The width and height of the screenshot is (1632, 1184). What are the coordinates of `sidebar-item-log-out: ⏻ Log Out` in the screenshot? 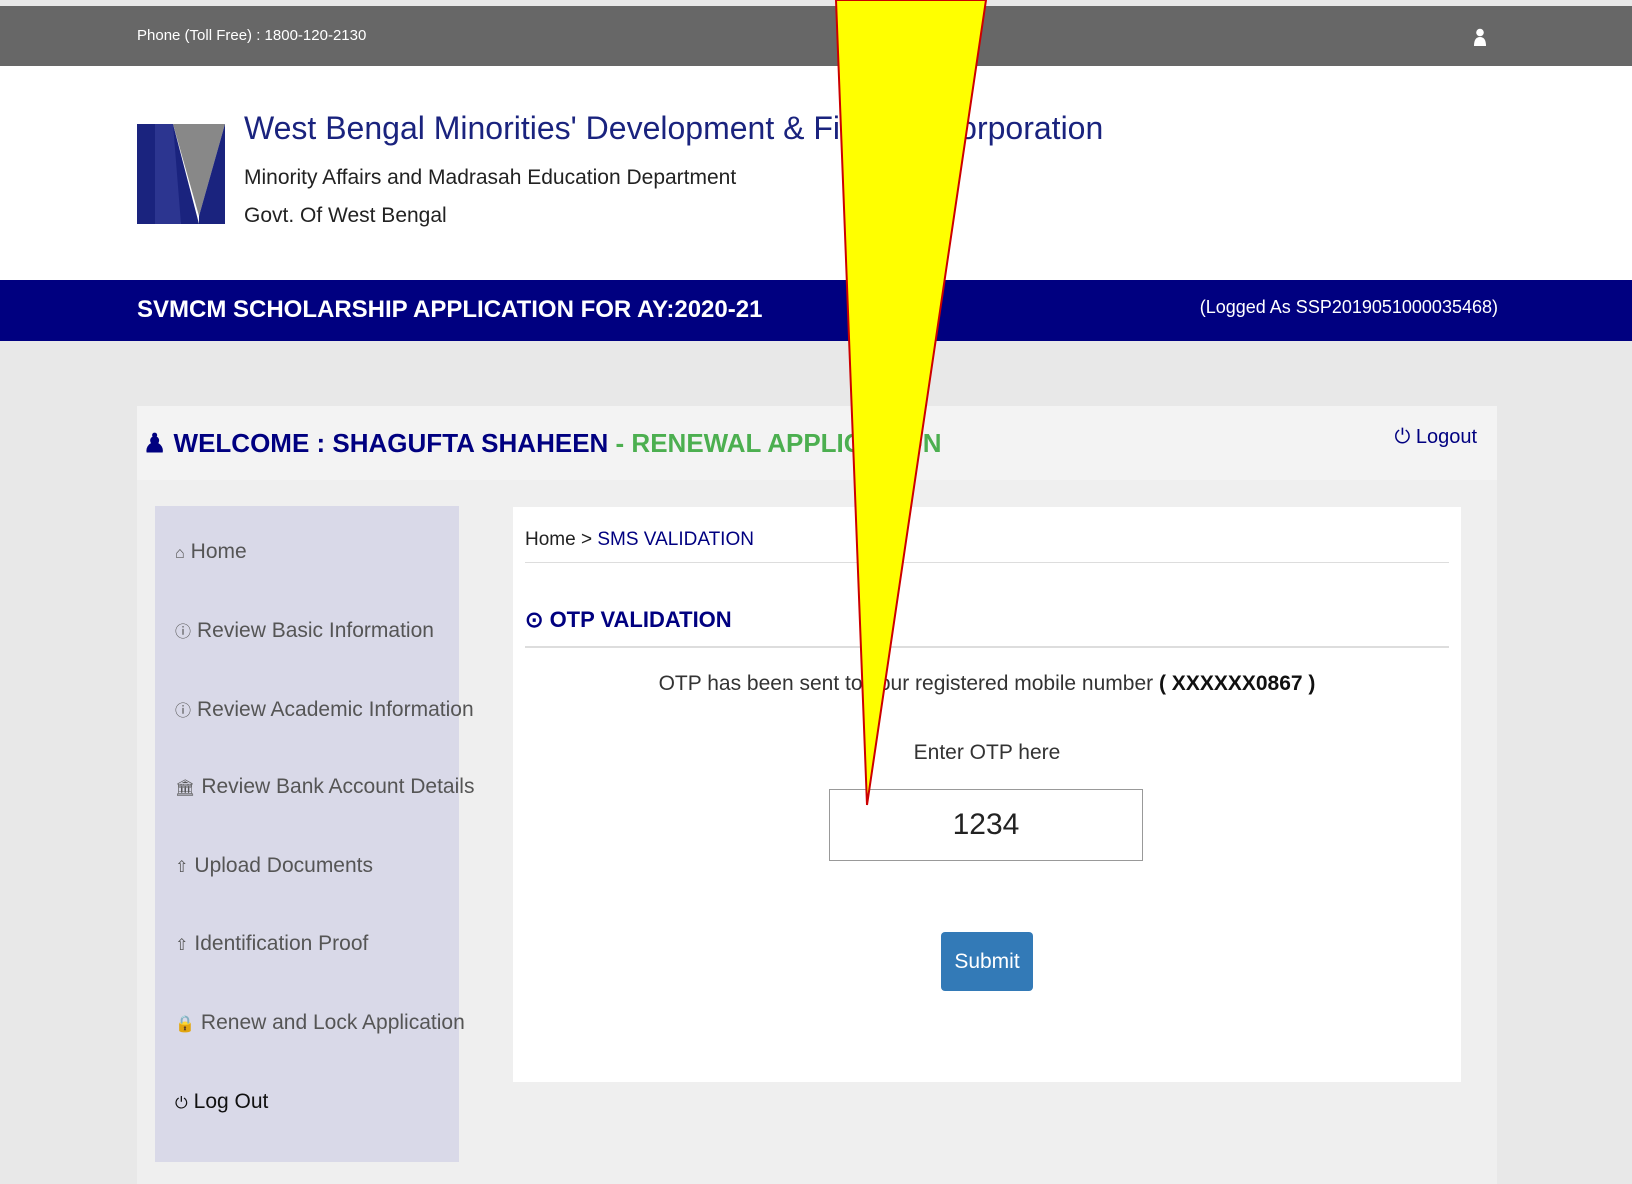 It's located at (221, 1102).